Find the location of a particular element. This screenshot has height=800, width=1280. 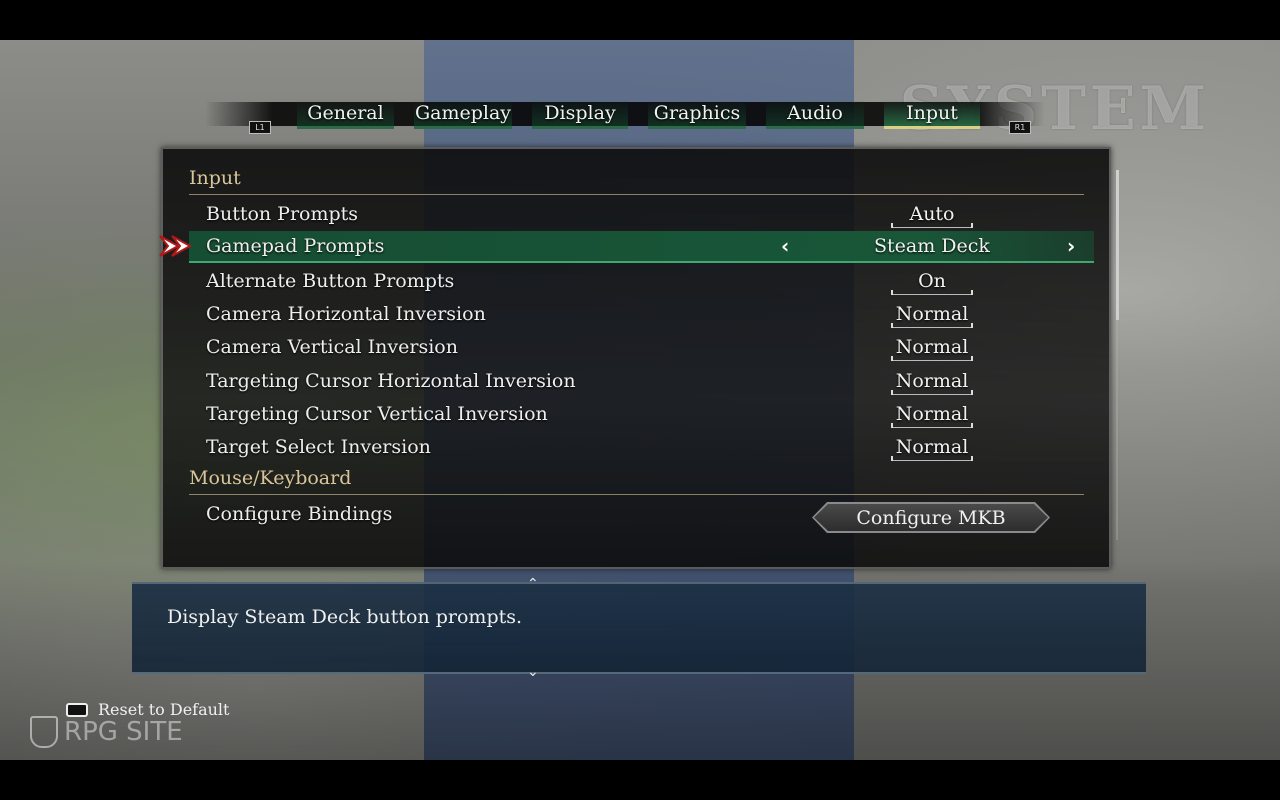

setting-label: Target Select Inversion is located at coordinates (318, 447).